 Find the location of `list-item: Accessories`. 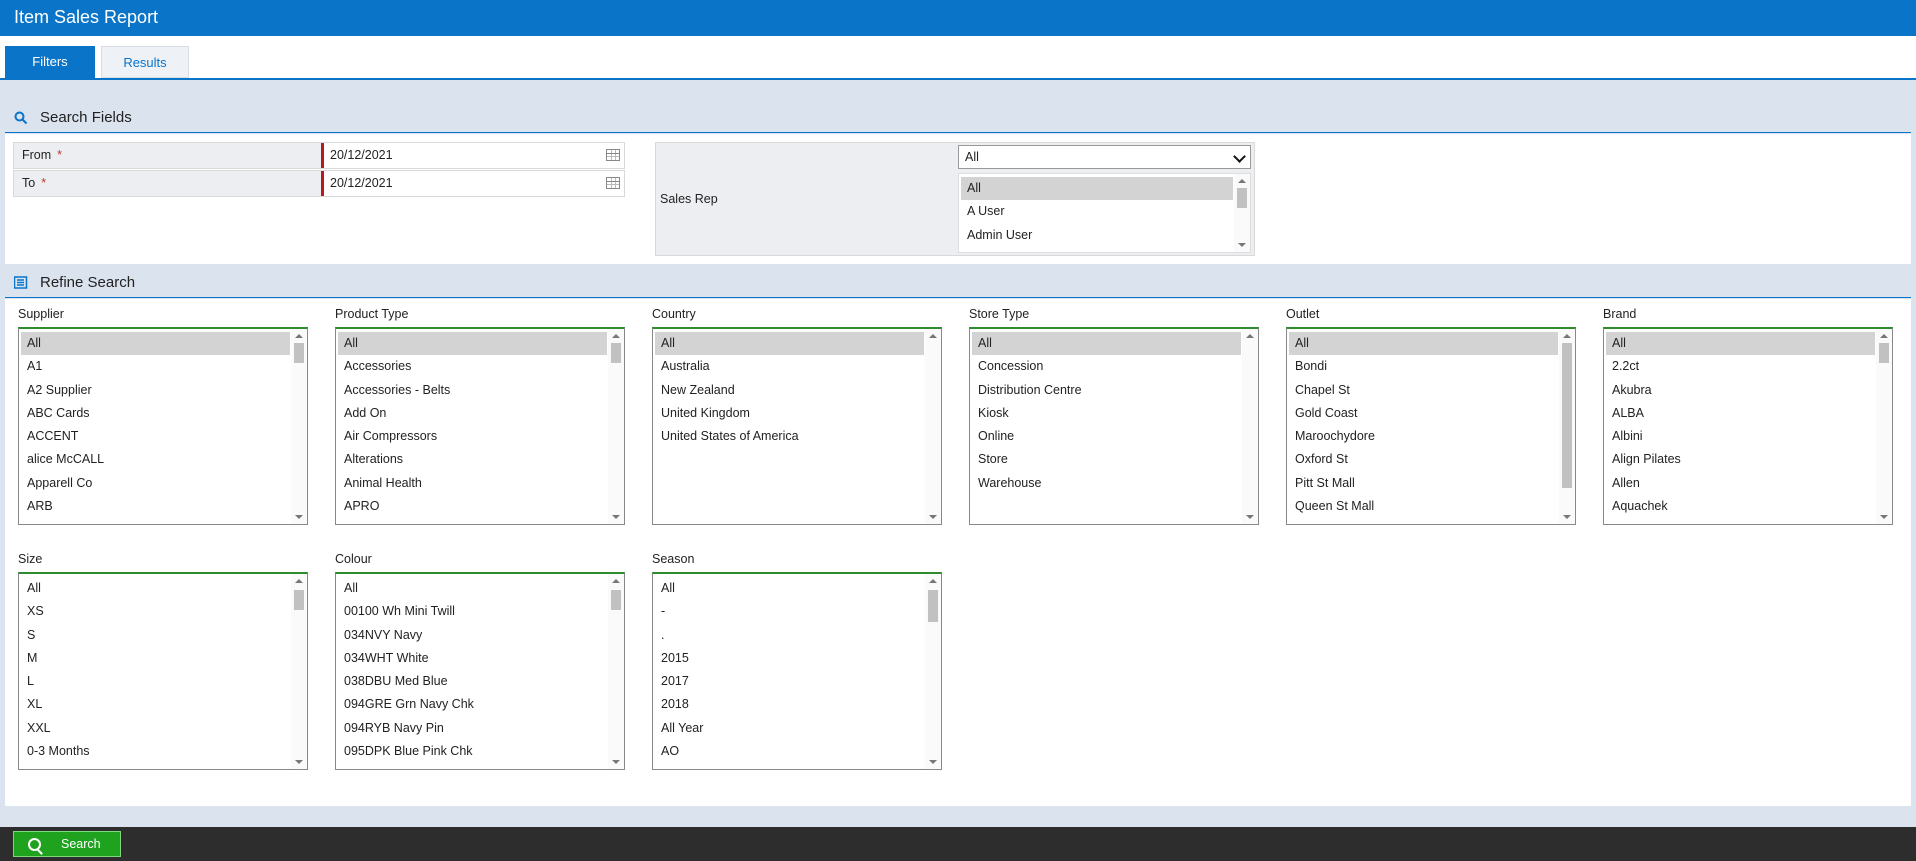

list-item: Accessories is located at coordinates (472, 366).